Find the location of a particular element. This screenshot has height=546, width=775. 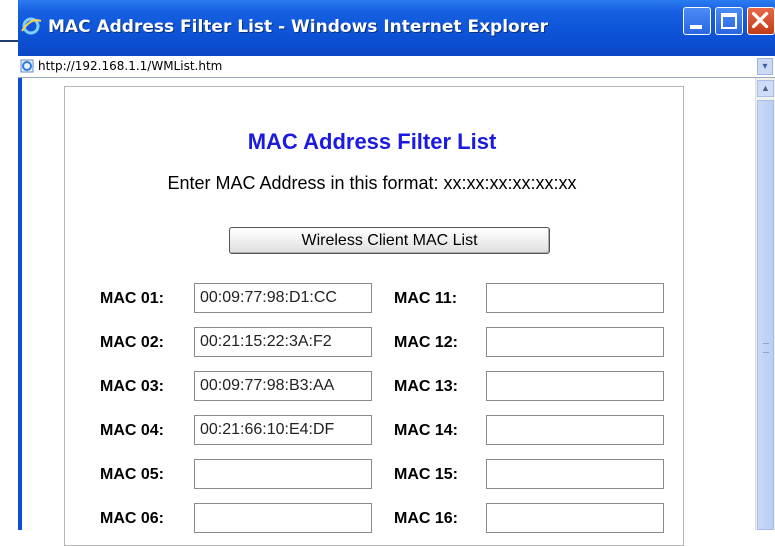

mac-15-input is located at coordinates (575, 474).